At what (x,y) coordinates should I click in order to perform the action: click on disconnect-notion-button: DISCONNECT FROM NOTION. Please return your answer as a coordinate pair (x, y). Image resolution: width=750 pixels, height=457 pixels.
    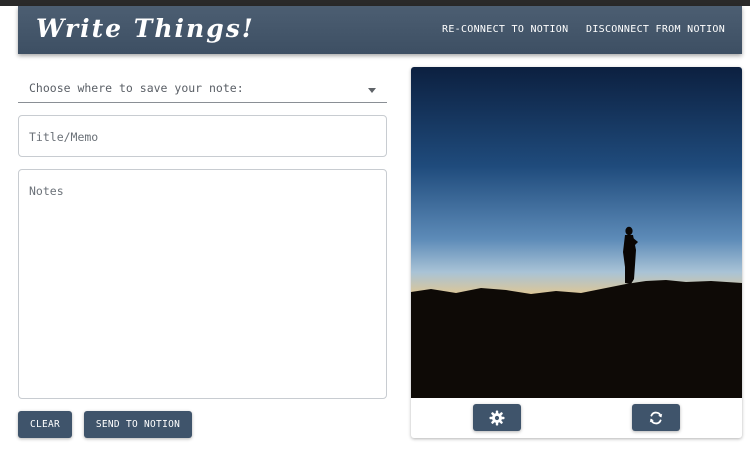
    Looking at the image, I should click on (655, 29).